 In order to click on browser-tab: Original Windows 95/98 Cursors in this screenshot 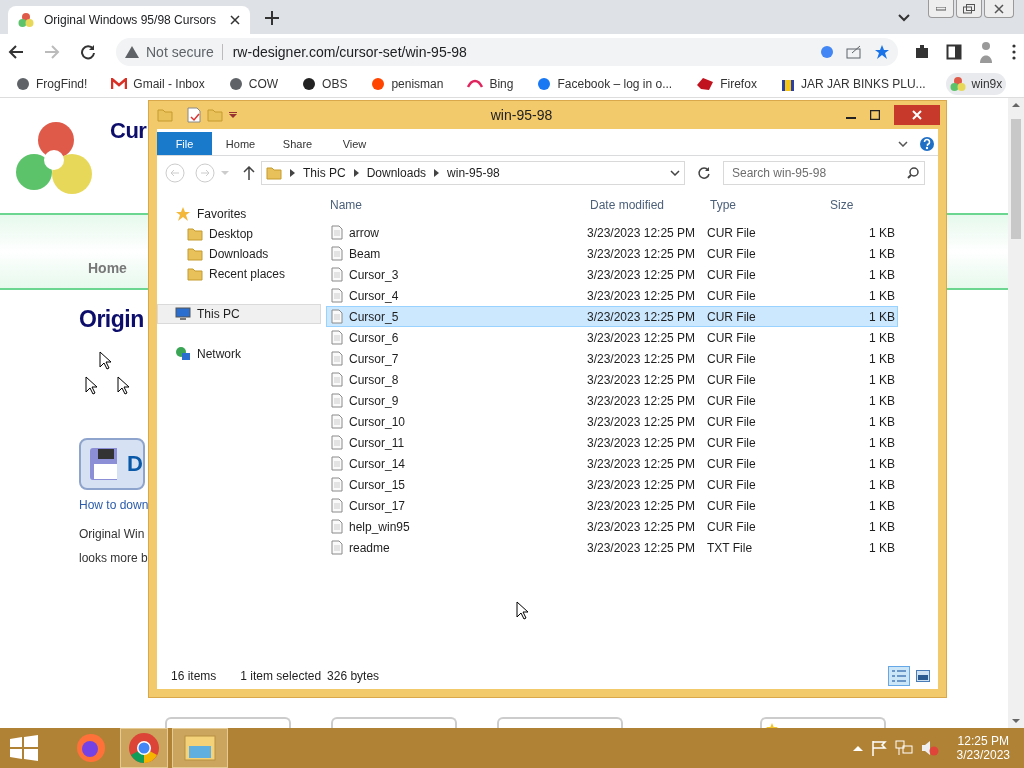, I will do `click(129, 20)`.